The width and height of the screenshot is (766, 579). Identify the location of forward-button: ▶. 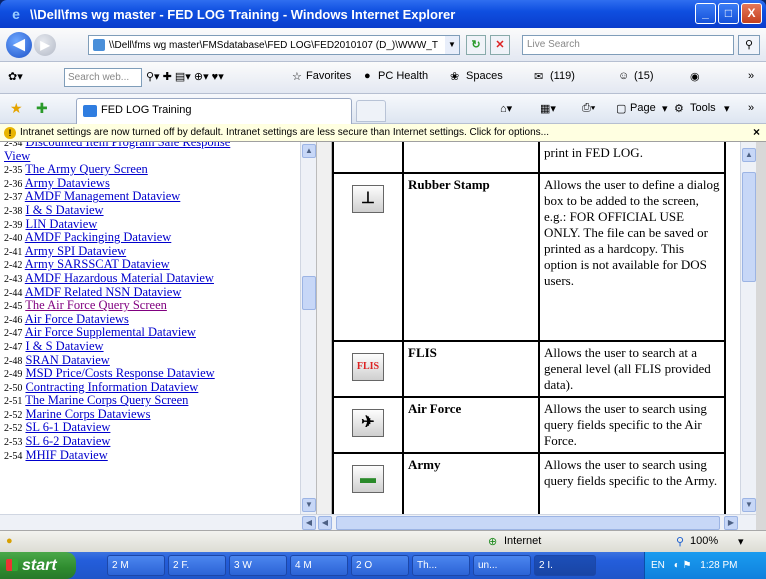
(45, 44).